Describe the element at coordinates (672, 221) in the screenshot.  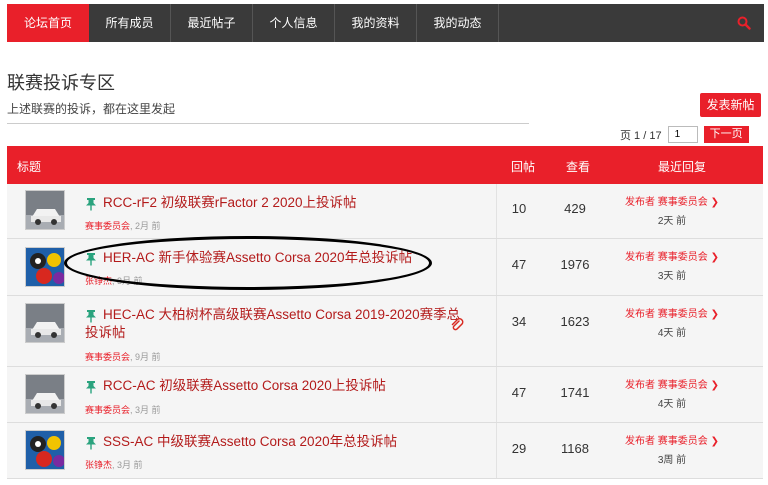
I see `last-reply-time: 2天 前` at that location.